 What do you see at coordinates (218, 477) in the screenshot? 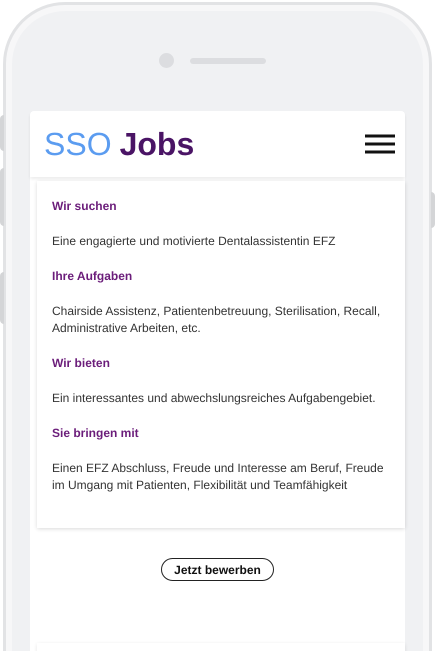
I see `section-text: Einen EFZ Abschluss, Freude und Interesse am Beruf, Freude im Umgang mit Patienten, Flexibilität und Teamfähigkeit` at bounding box center [218, 477].